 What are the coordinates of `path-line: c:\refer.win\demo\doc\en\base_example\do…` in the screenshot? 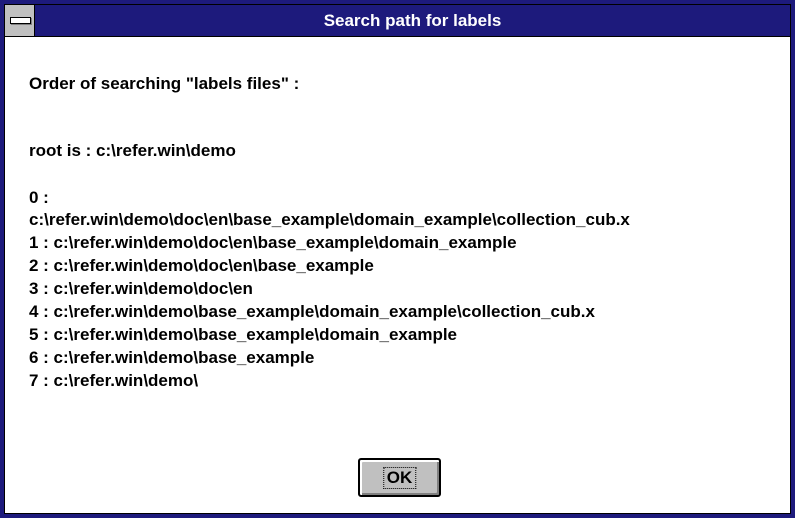 It's located at (329, 219).